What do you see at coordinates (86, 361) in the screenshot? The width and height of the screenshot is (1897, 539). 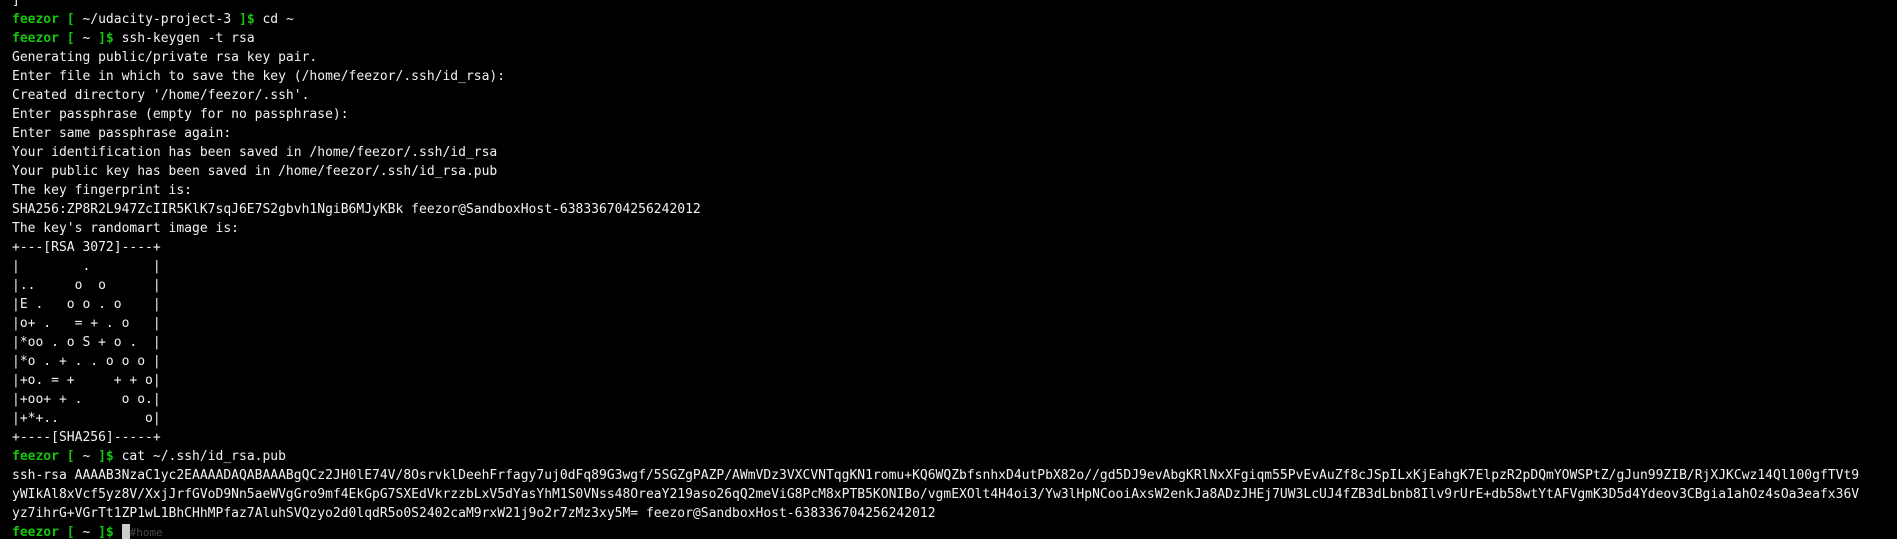 I see `output-line: |*o . + . . o o o |` at bounding box center [86, 361].